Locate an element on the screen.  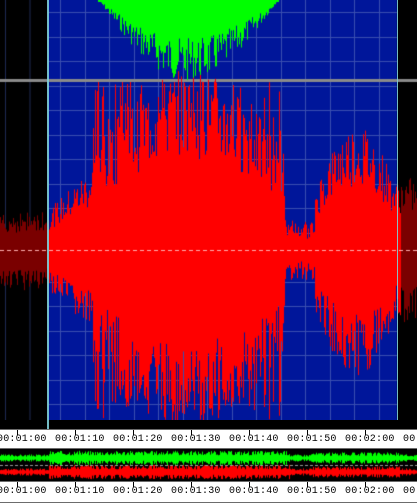
selection-start-handle is located at coordinates (48, 251).